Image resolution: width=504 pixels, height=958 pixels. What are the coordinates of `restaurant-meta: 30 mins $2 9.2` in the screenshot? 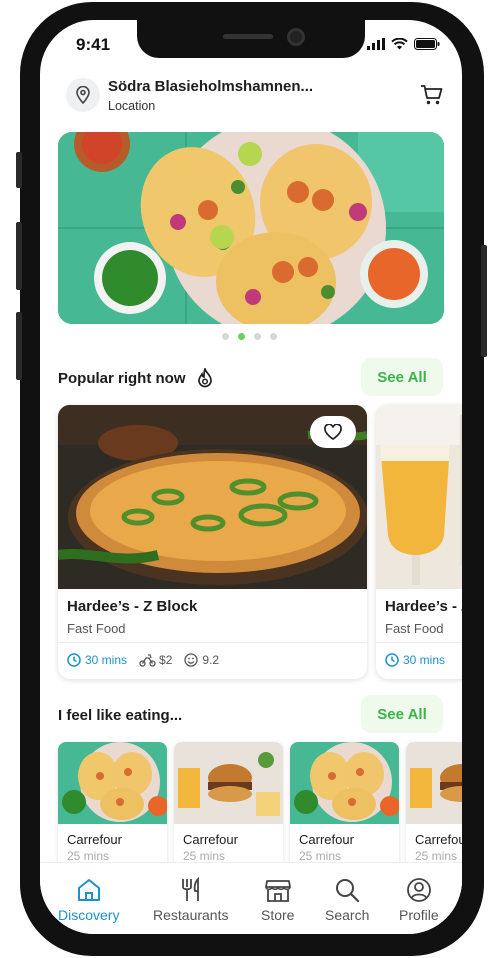 It's located at (143, 660).